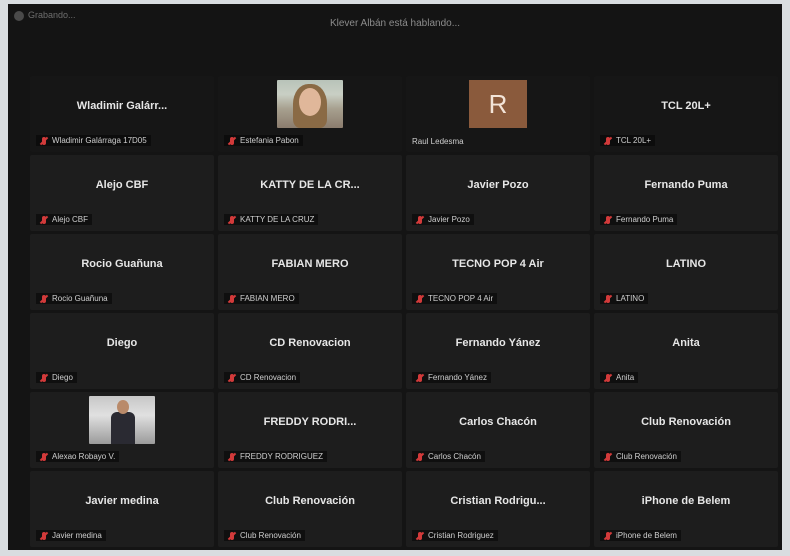  Describe the element at coordinates (461, 535) in the screenshot. I see `participant-name: Cristian Rodriguez` at that location.